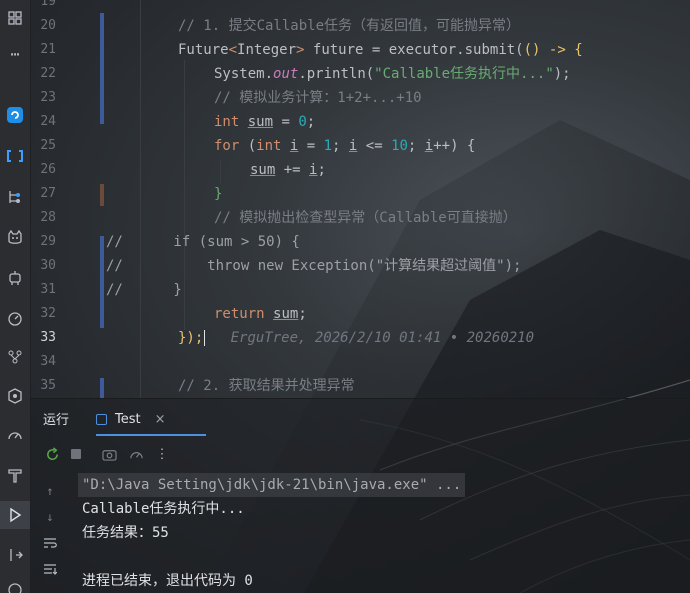 The height and width of the screenshot is (593, 690). I want to click on soft-wrap-icon, so click(50, 543).